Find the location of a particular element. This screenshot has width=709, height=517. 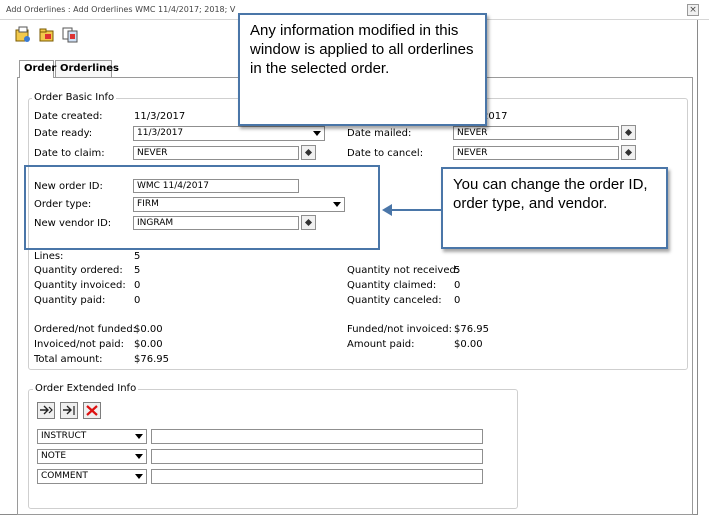

date-to-claim-label: Date to claim: is located at coordinates (69, 153).